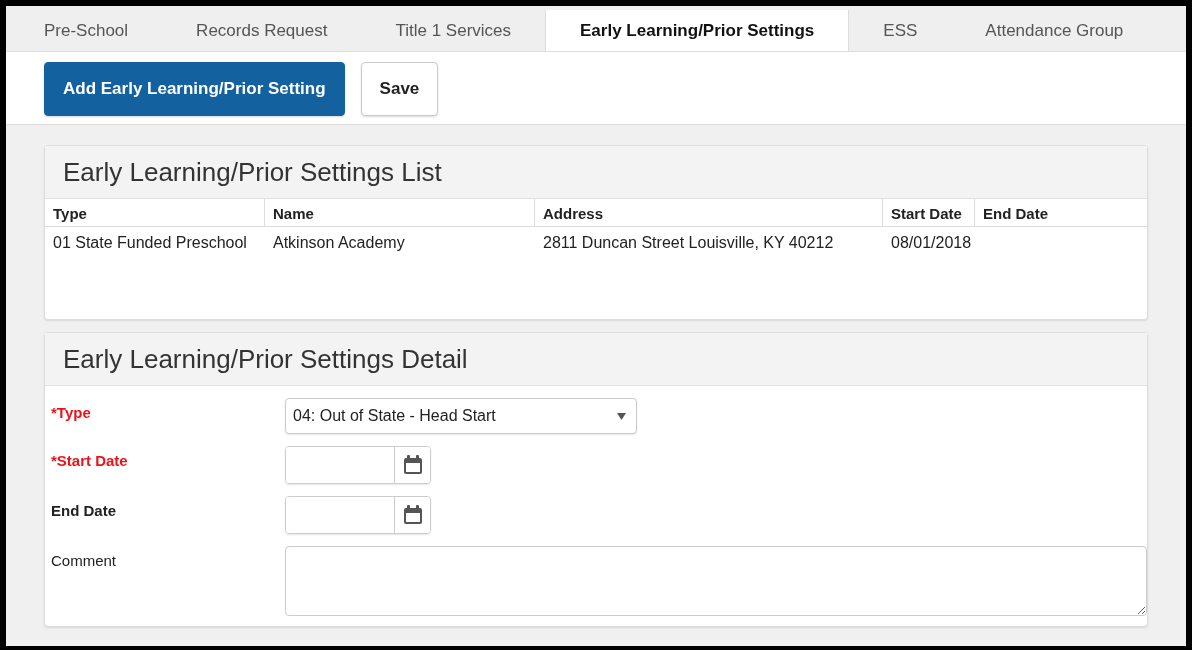 The image size is (1192, 650). What do you see at coordinates (400, 213) in the screenshot?
I see `column-header: Name` at bounding box center [400, 213].